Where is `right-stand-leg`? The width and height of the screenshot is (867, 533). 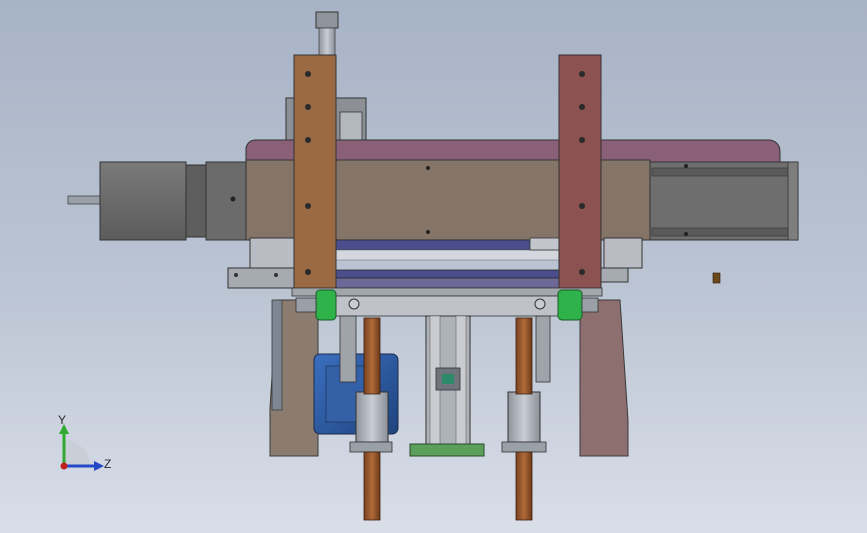 right-stand-leg is located at coordinates (604, 378).